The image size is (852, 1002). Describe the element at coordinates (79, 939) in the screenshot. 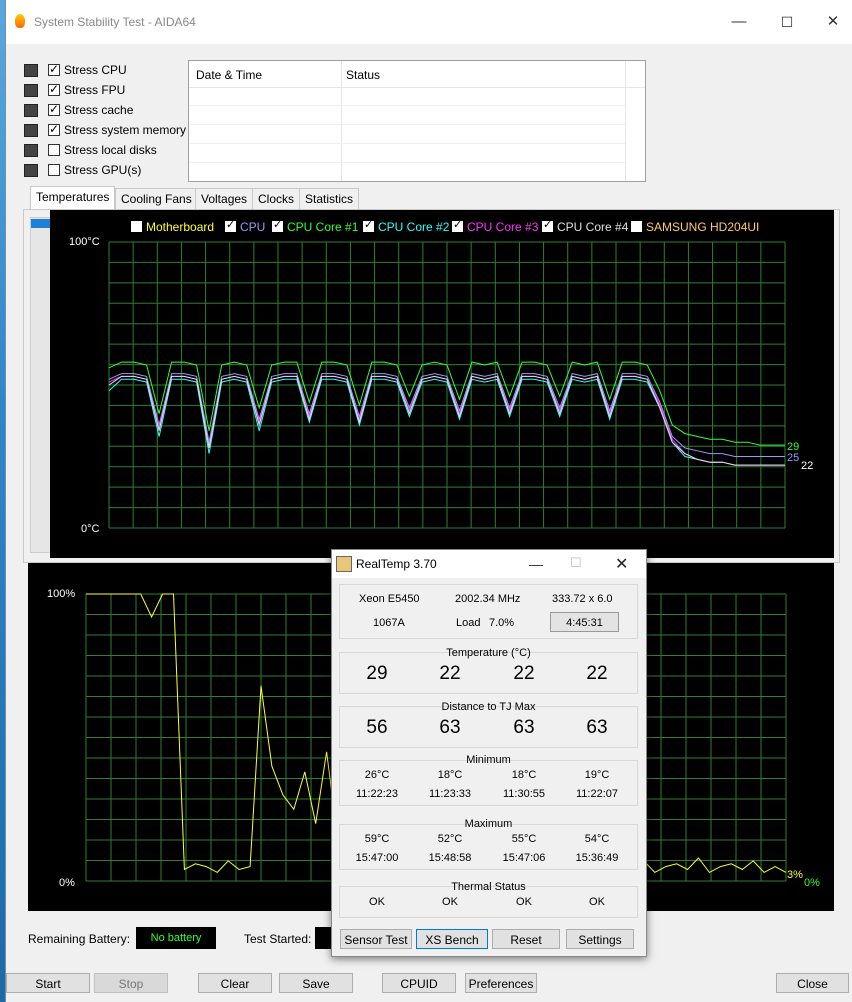

I see `battery-label: Remaining Battery:` at that location.